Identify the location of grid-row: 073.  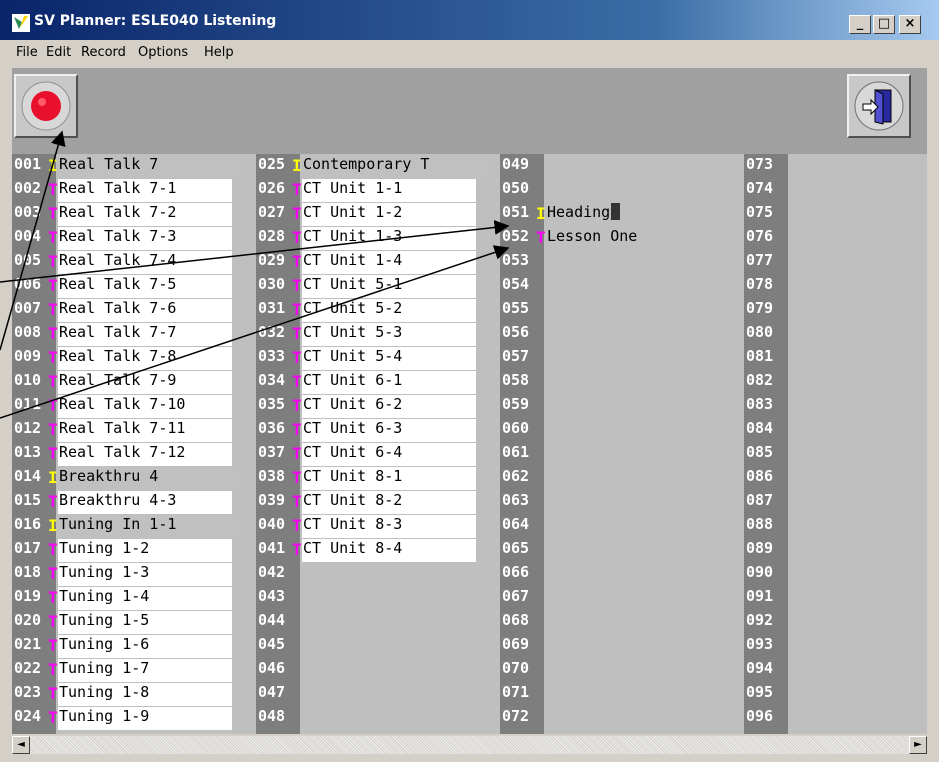
(835, 166).